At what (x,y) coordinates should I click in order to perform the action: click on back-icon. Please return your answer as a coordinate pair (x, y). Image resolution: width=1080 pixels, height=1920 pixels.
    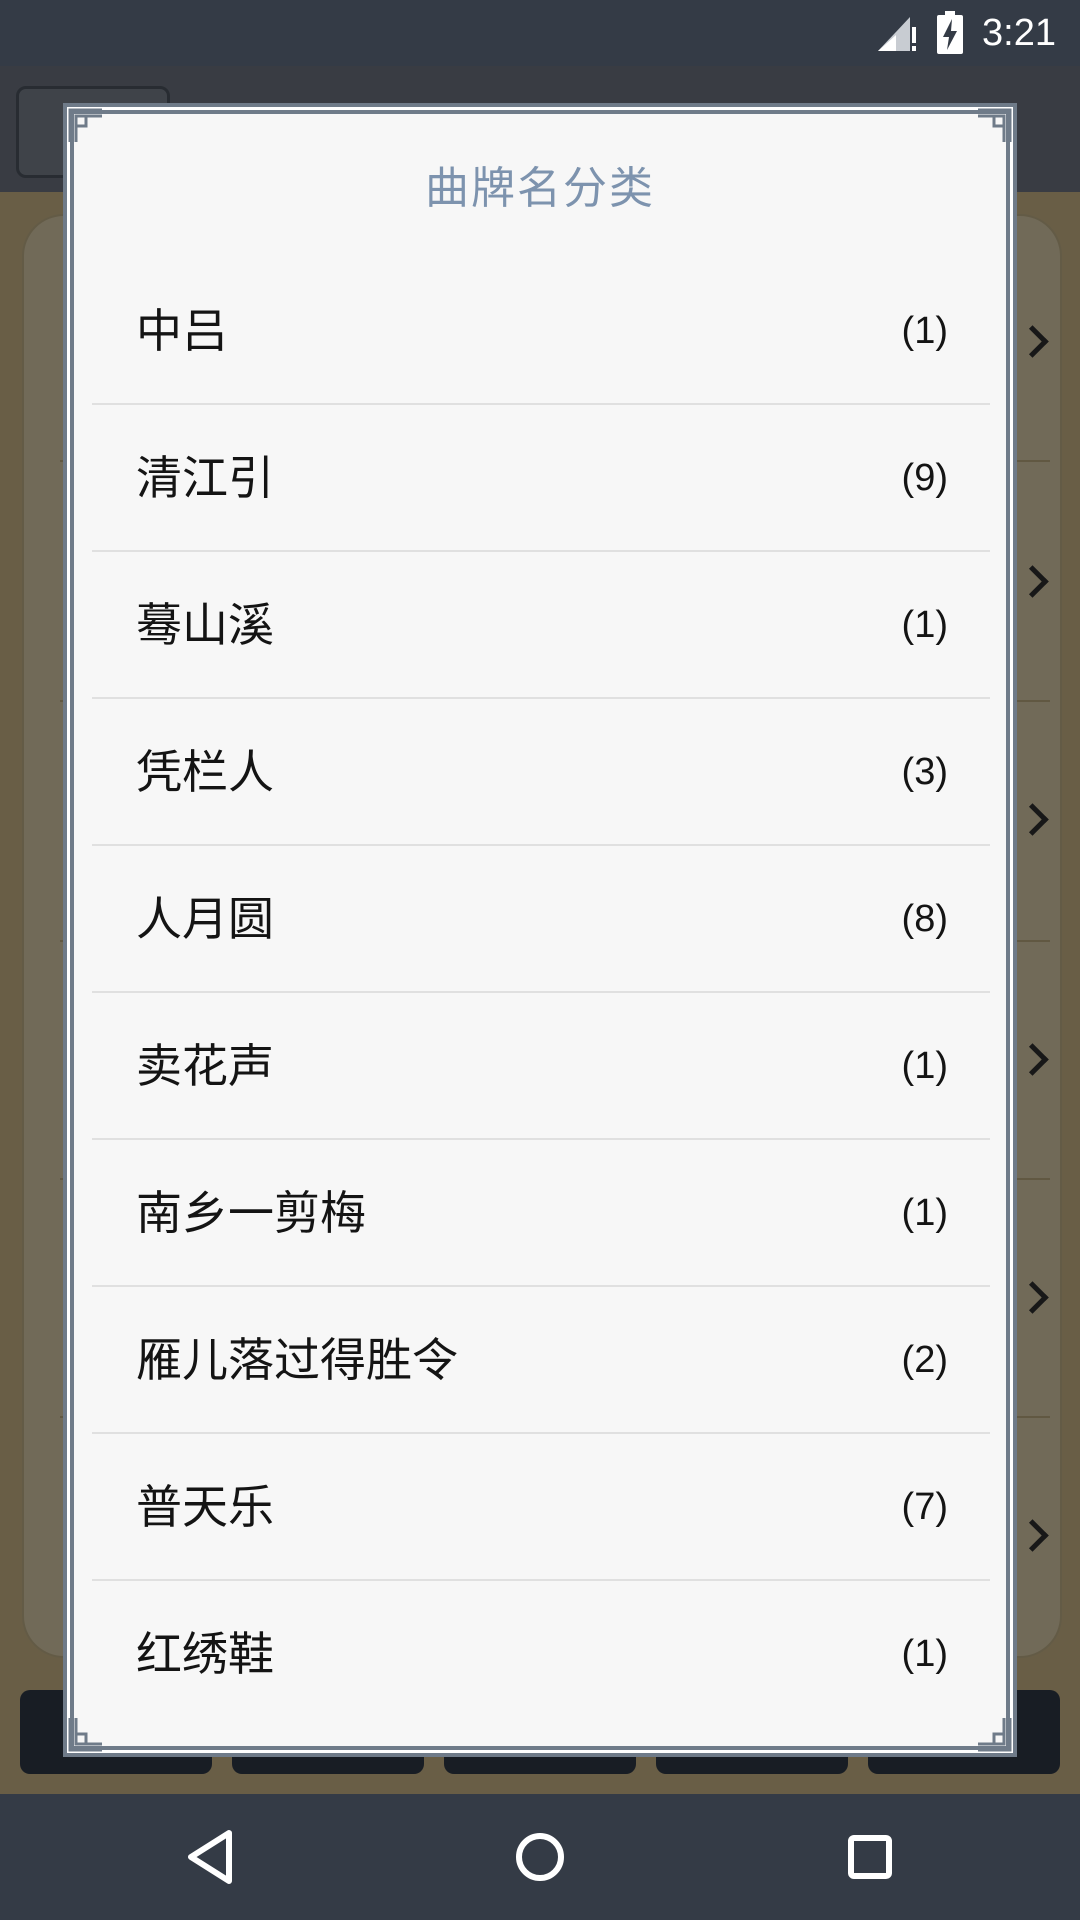
    Looking at the image, I should click on (210, 1857).